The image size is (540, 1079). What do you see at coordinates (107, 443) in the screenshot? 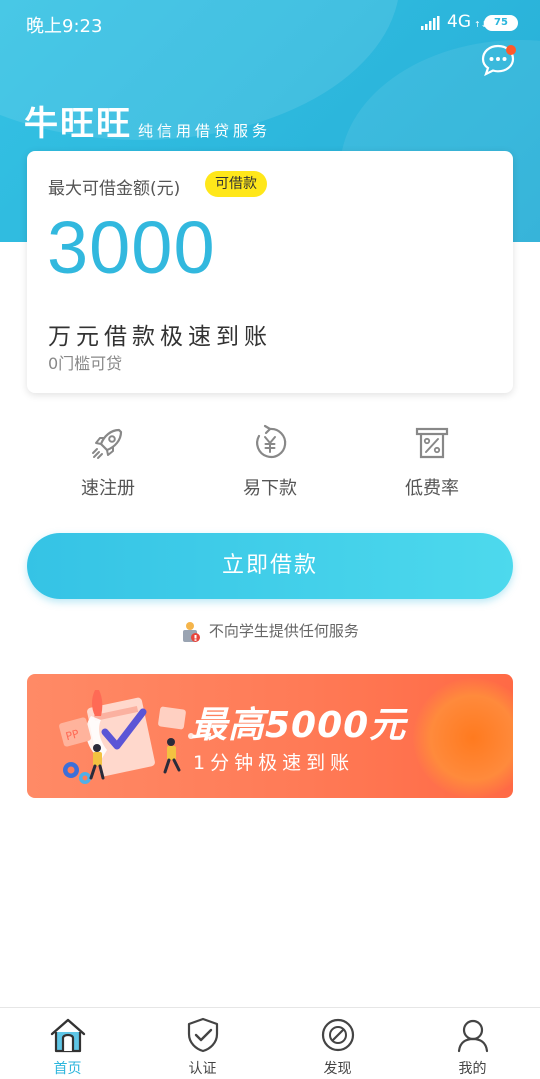
I see `rocket-icon` at bounding box center [107, 443].